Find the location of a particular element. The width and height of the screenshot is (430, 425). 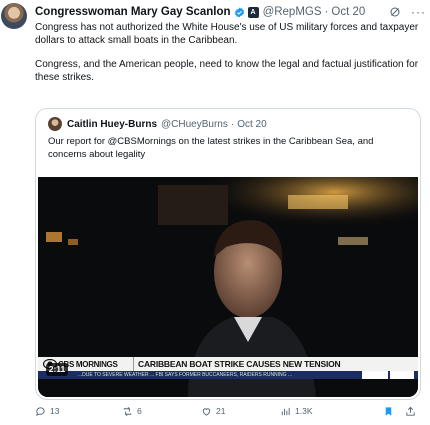

reply-icon is located at coordinates (40, 411).